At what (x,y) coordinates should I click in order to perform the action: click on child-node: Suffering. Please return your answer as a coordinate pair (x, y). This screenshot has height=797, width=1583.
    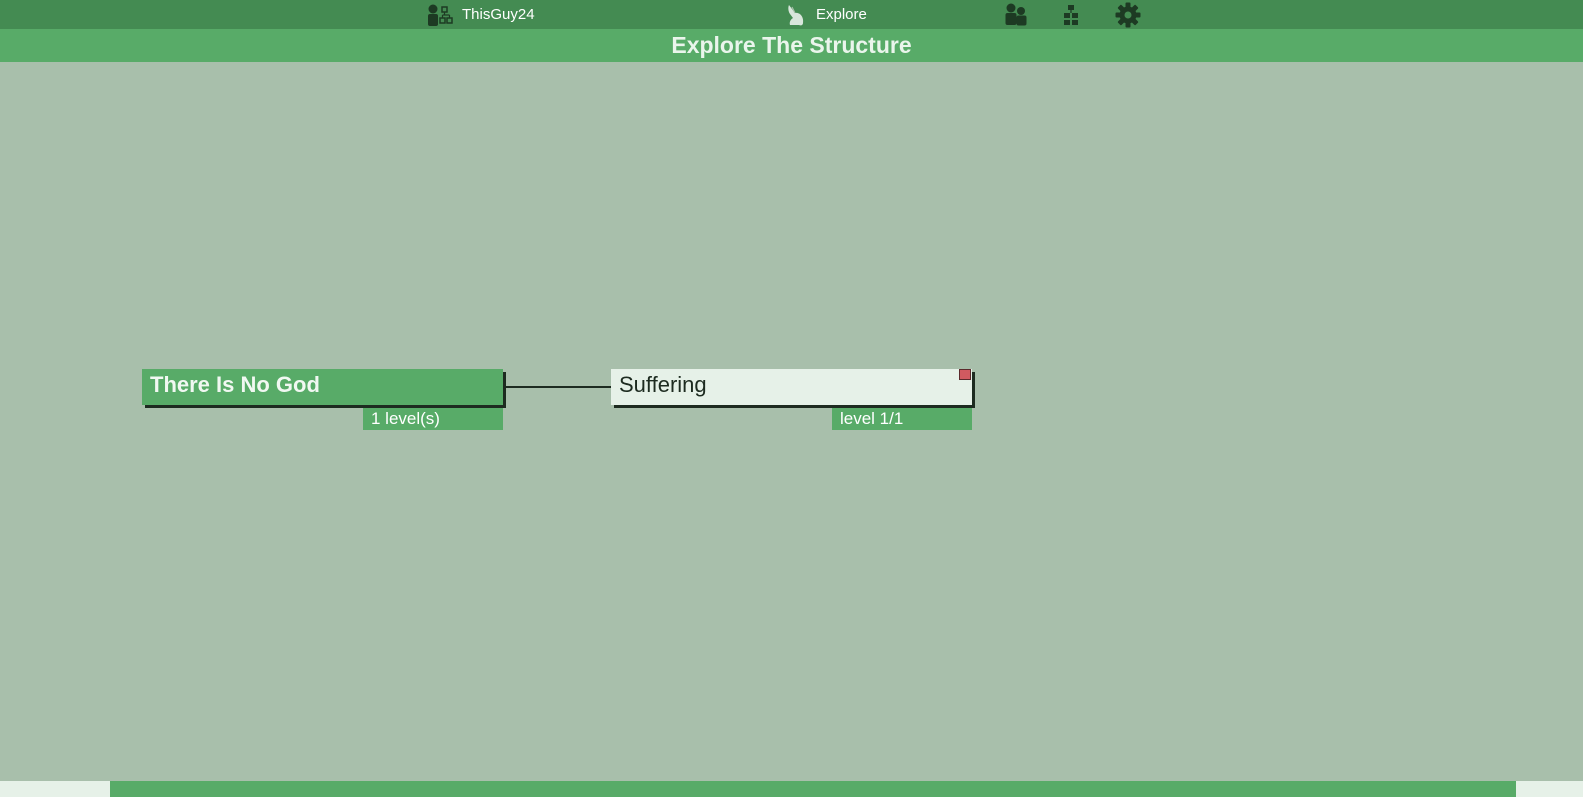
    Looking at the image, I should click on (791, 387).